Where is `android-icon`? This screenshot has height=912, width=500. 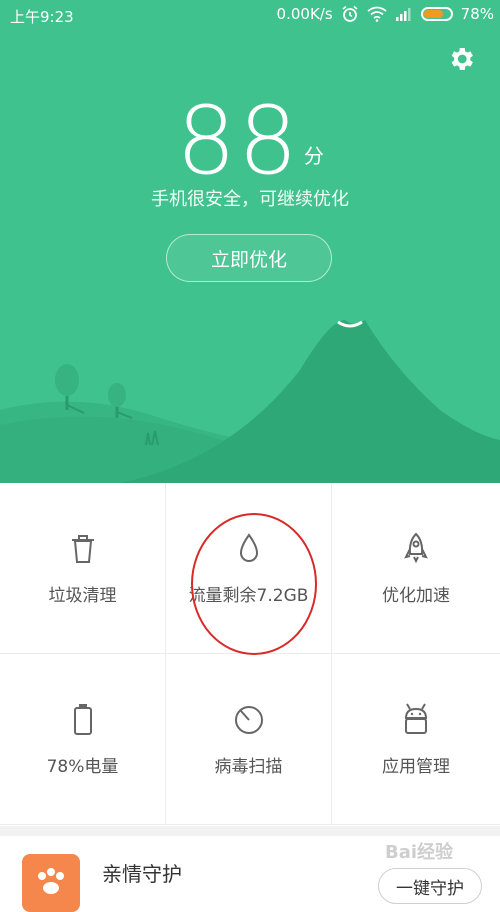
android-icon is located at coordinates (416, 718).